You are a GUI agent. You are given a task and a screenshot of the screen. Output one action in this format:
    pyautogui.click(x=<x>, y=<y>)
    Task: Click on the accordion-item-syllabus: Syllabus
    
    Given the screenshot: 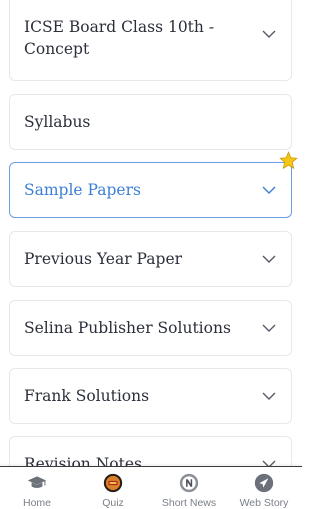 What is the action you would take?
    pyautogui.click(x=150, y=122)
    